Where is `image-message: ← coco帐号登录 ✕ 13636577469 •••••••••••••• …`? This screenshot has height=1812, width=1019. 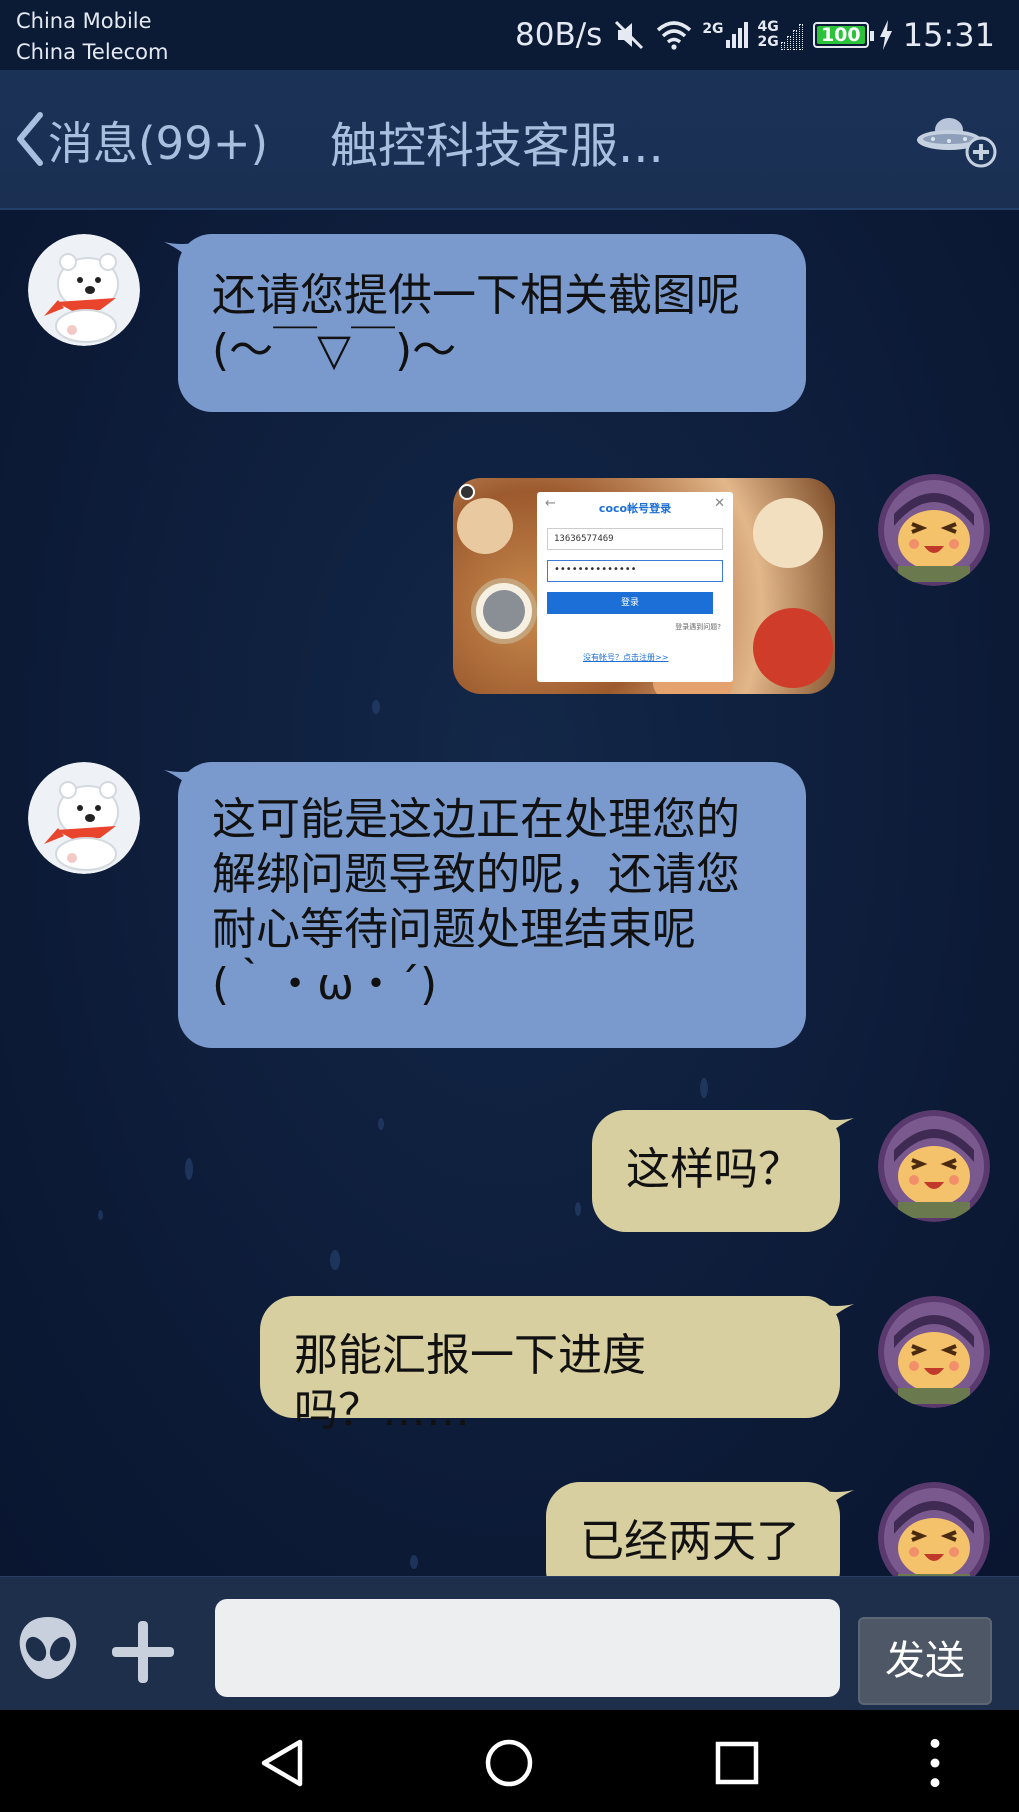 image-message: ← coco帐号登录 ✕ 13636577469 •••••••••••••• … is located at coordinates (644, 586).